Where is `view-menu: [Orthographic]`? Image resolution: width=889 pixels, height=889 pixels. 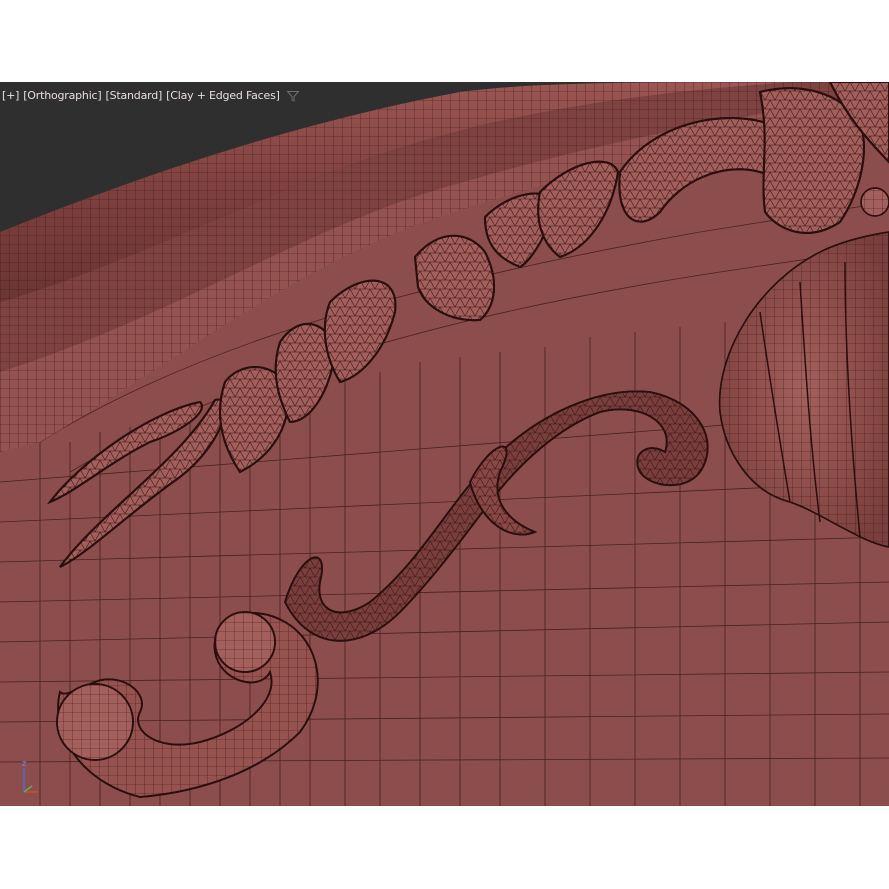
view-menu: [Orthographic] is located at coordinates (62, 95).